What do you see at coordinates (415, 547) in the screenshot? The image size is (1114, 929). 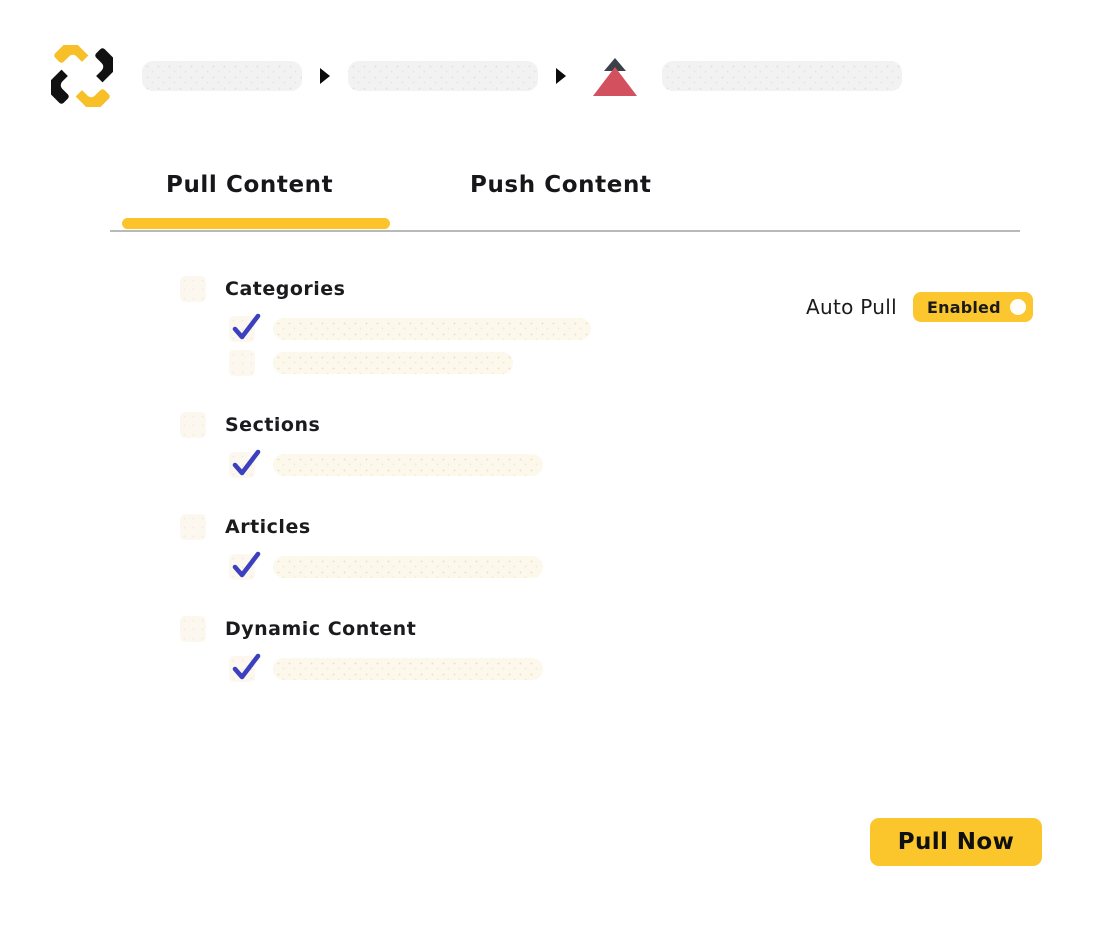 I see `content-group: Articles` at bounding box center [415, 547].